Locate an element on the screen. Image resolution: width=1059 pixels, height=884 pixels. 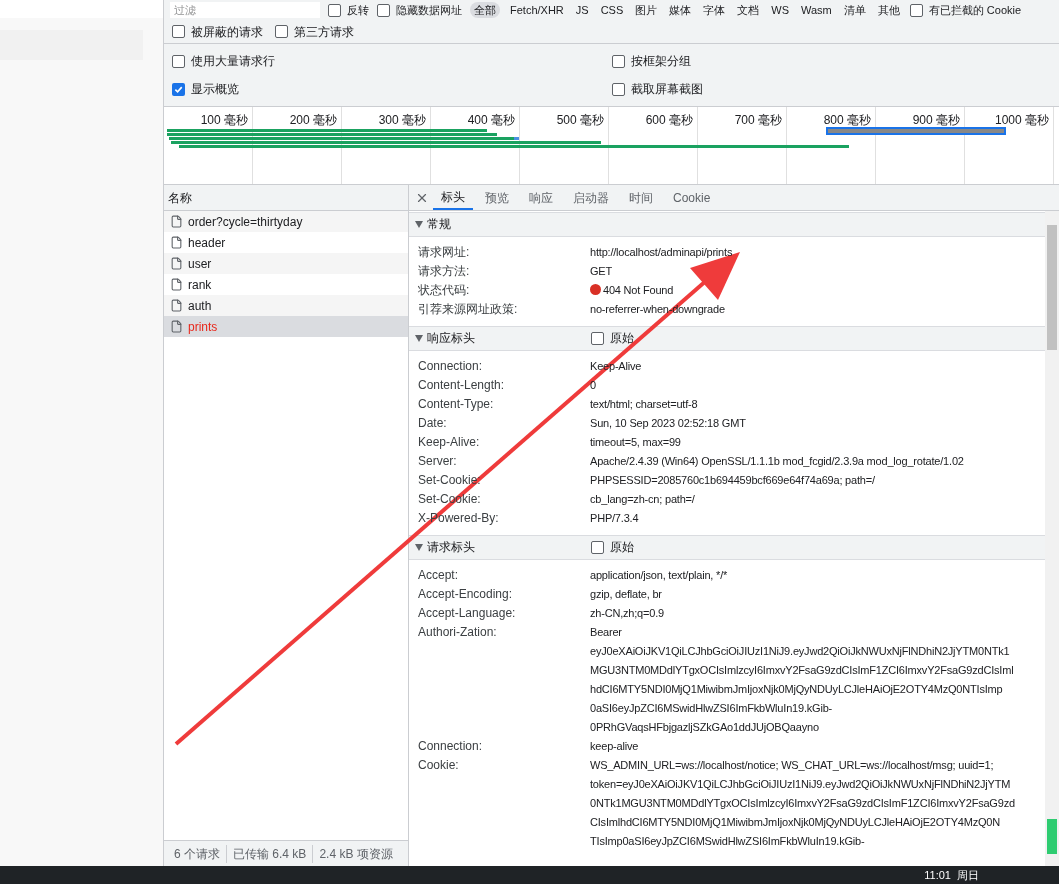
header-name: Server: is located at coordinates (438, 461).